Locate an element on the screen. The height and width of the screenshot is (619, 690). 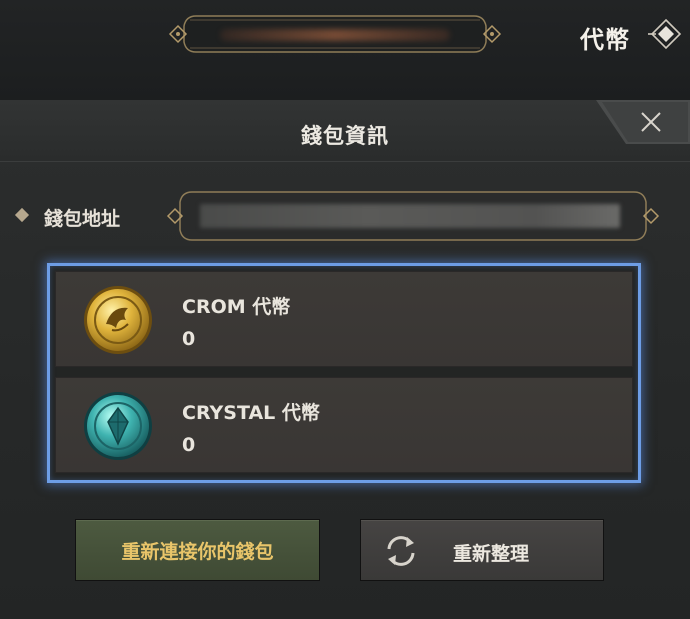
dialog-title: 錢包資訊 is located at coordinates (345, 136).